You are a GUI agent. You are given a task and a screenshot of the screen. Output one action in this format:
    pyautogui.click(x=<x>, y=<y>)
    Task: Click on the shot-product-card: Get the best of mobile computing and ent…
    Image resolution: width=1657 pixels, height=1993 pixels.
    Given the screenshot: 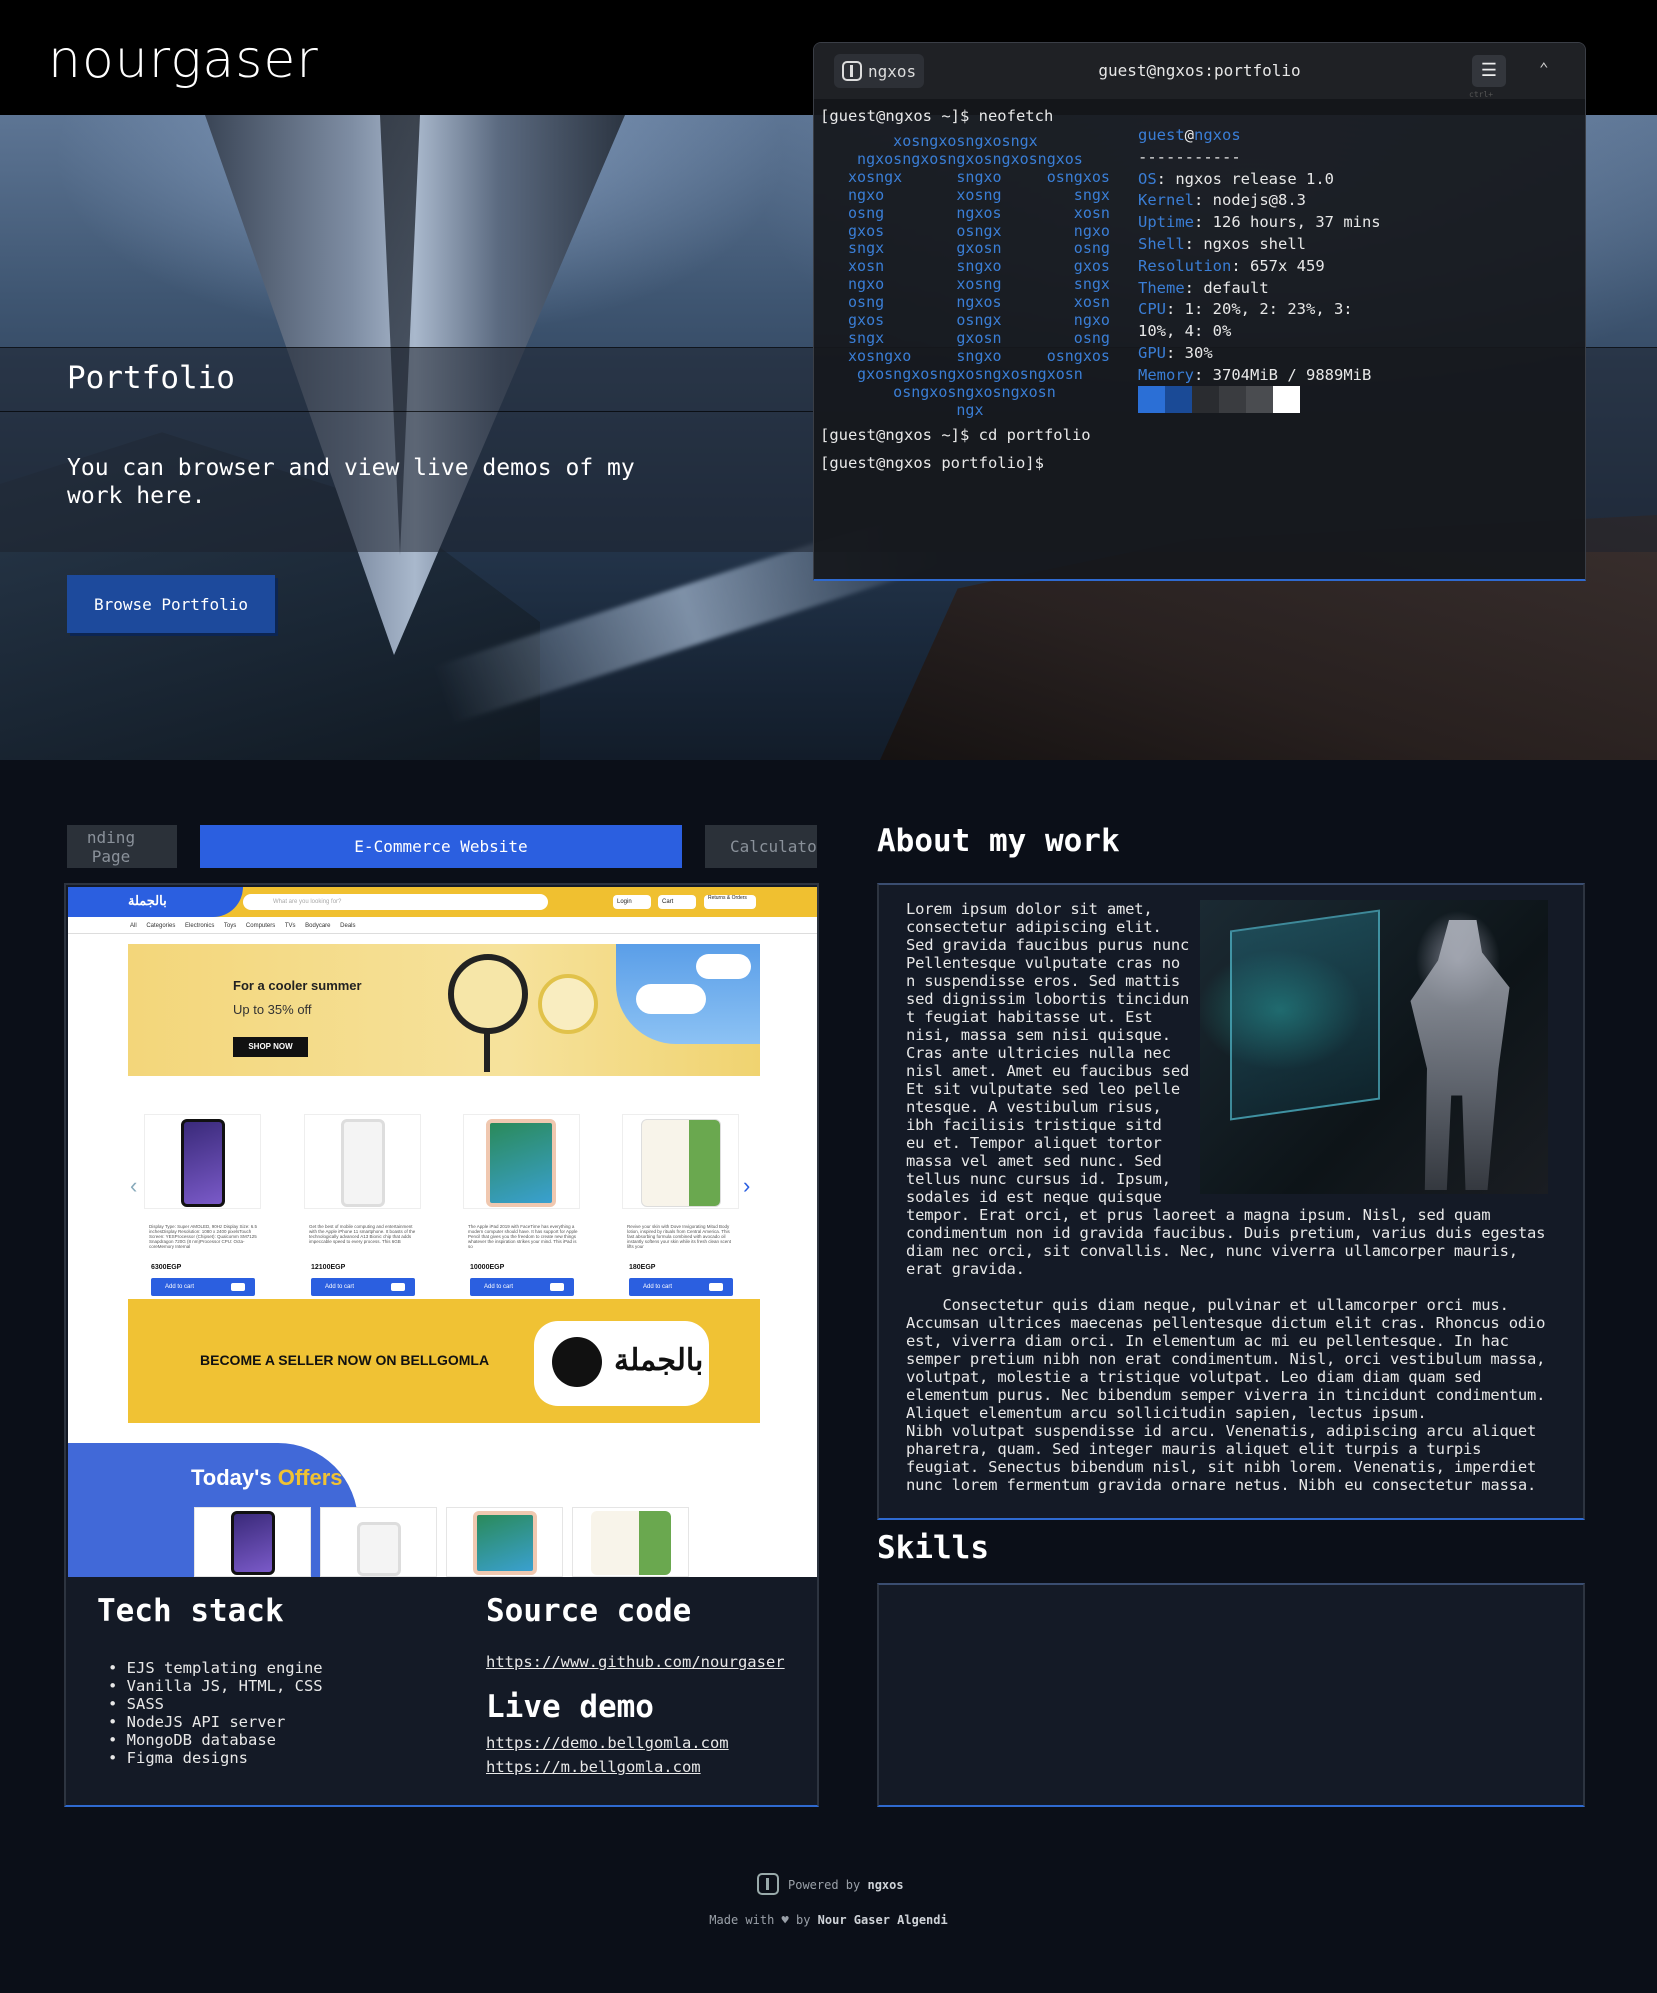 What is the action you would take?
    pyautogui.click(x=362, y=1214)
    